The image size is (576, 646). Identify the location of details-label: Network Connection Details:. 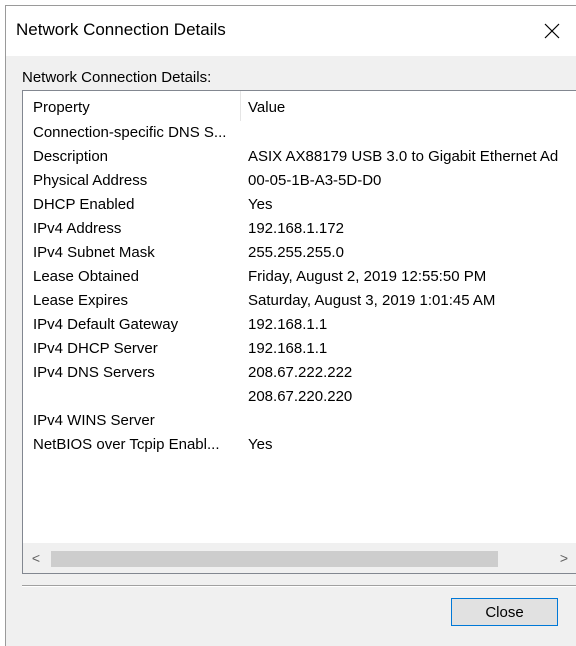
(117, 77).